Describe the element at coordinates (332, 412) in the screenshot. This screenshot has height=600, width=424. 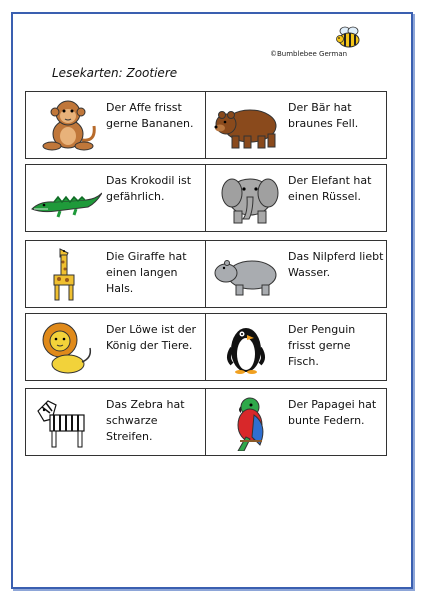
I see `card-text: Der Papagei hat bunte Federn.` at that location.